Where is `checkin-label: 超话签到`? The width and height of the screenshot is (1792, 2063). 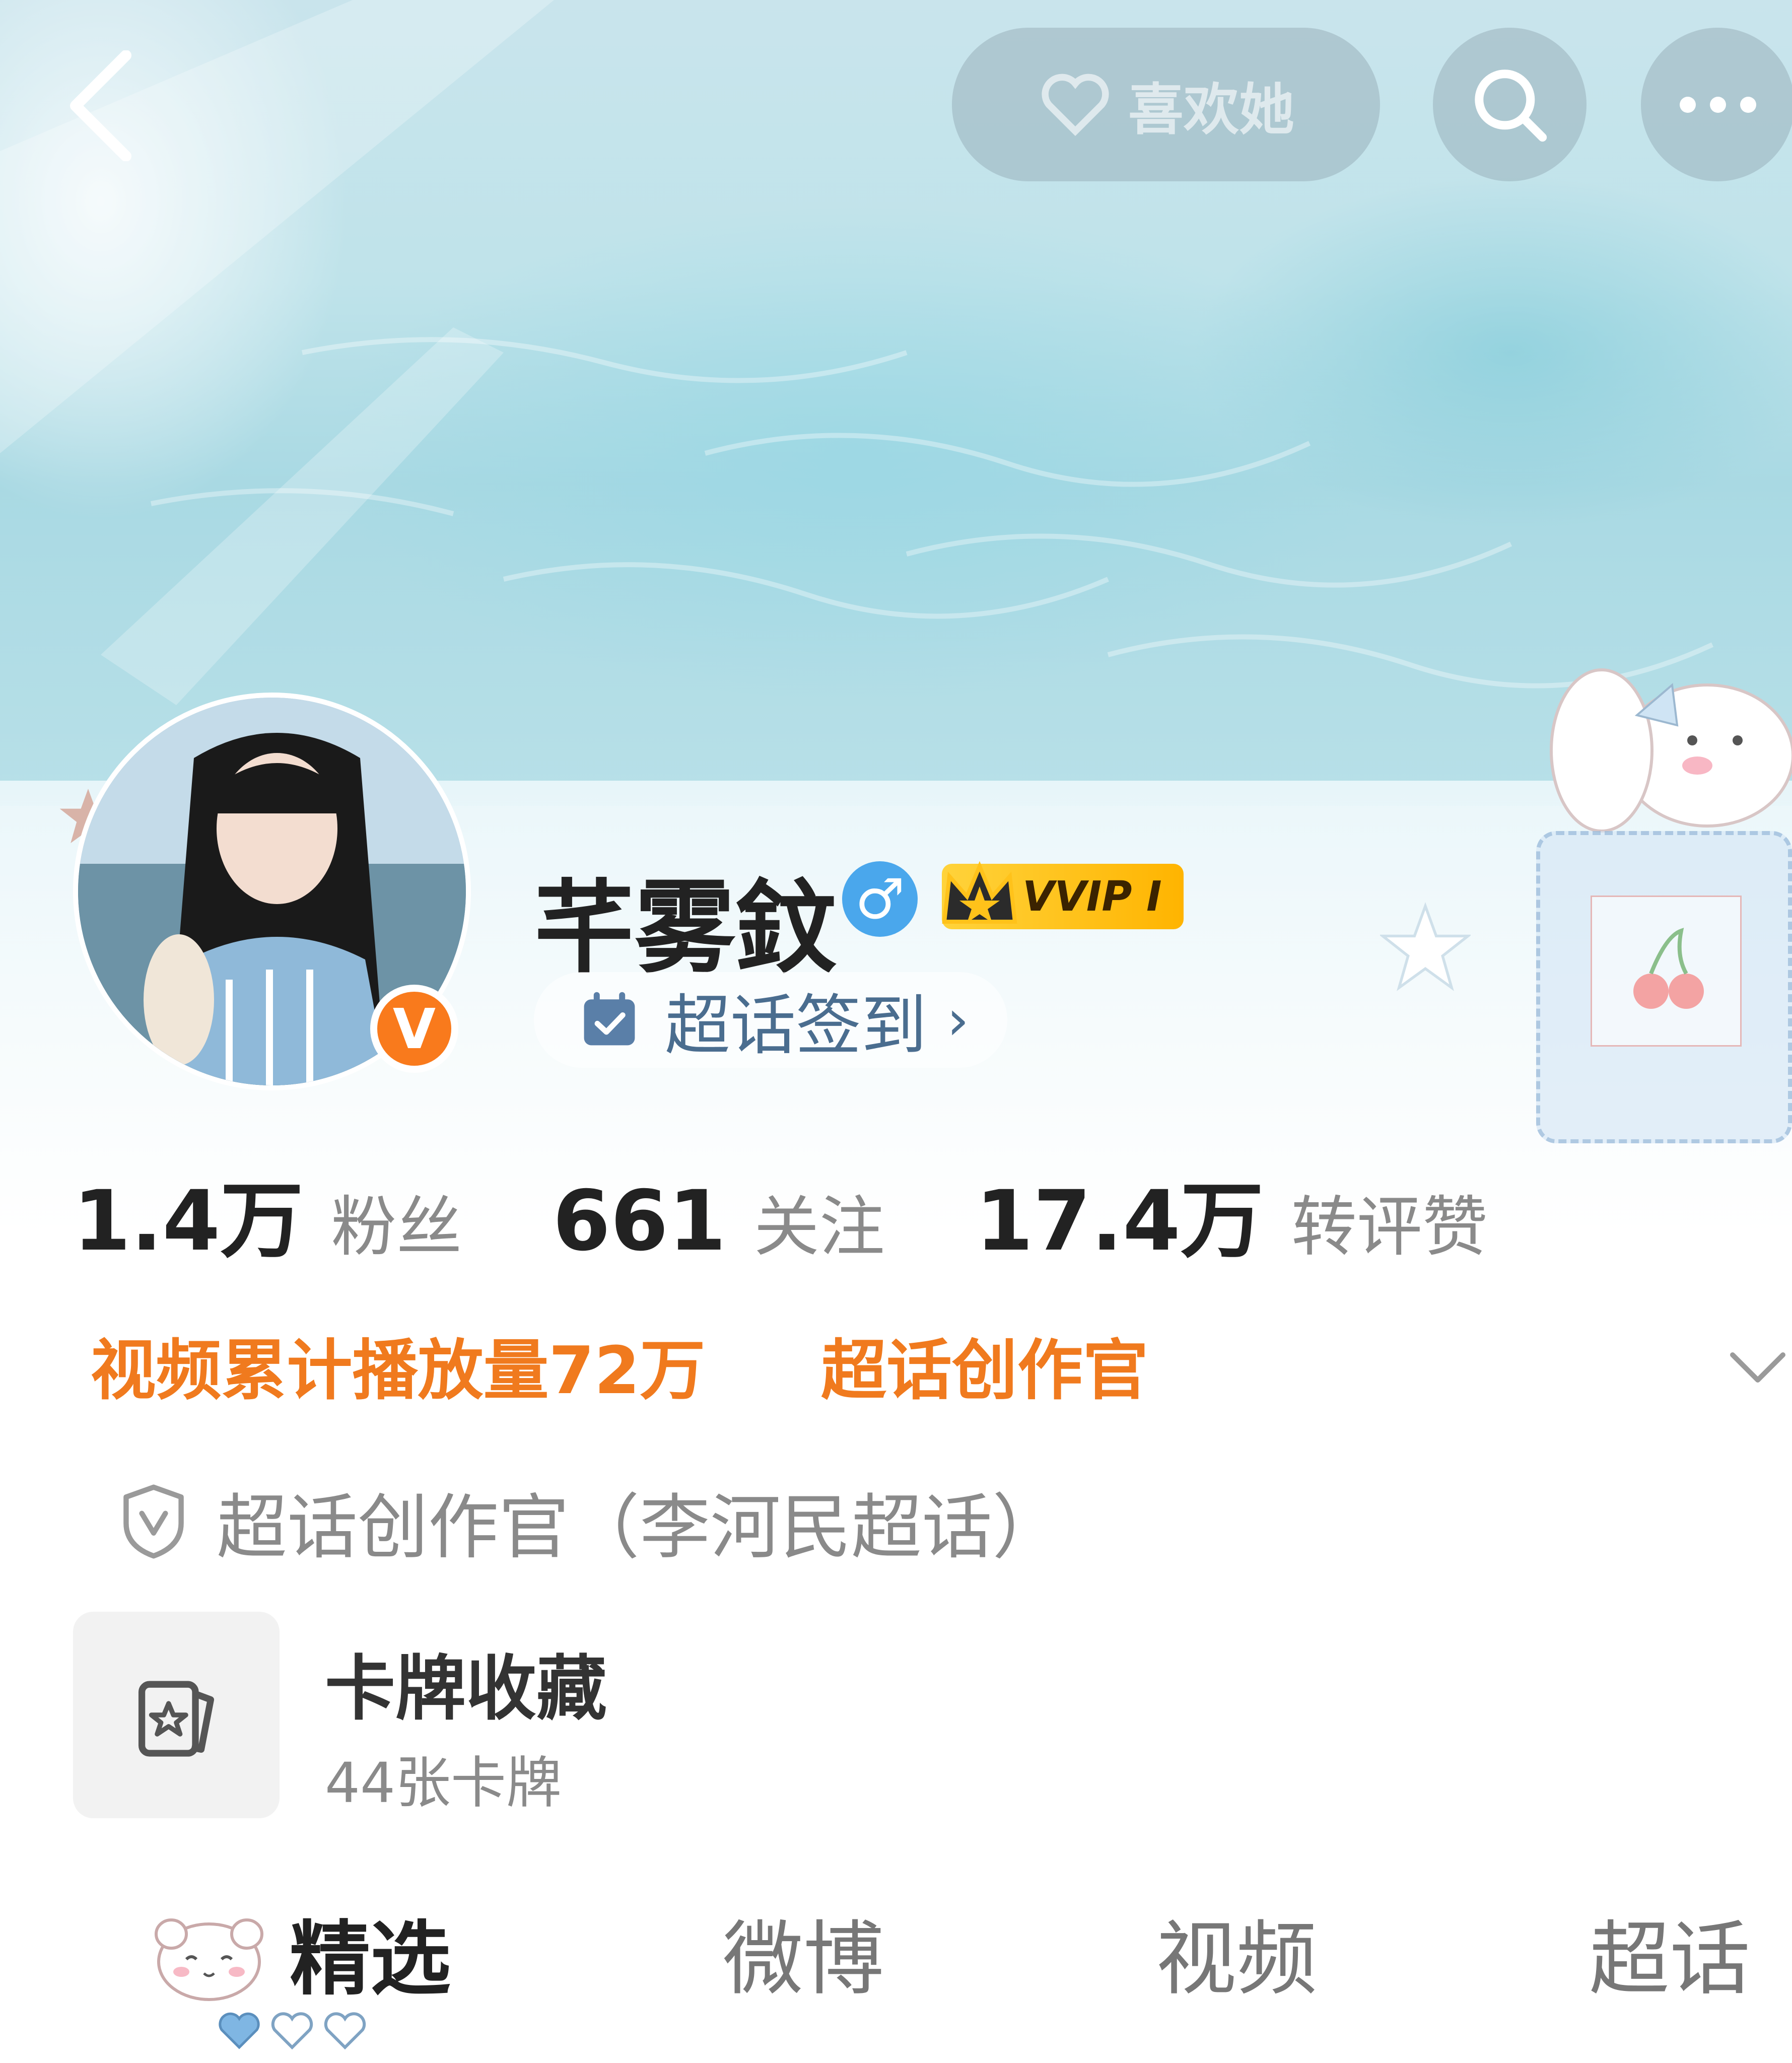 checkin-label: 超话签到 is located at coordinates (796, 1025).